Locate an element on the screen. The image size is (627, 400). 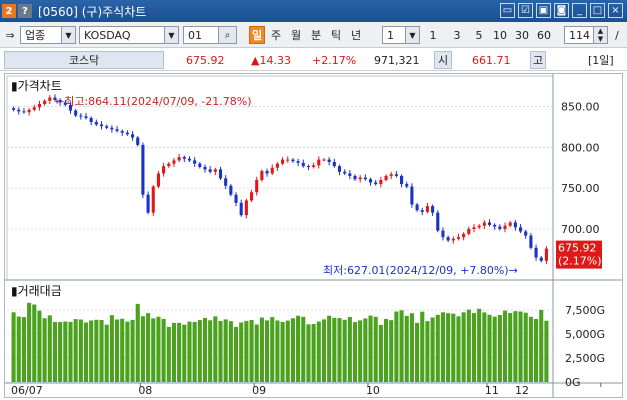
x-tick-label: 11 is located at coordinates (492, 390).